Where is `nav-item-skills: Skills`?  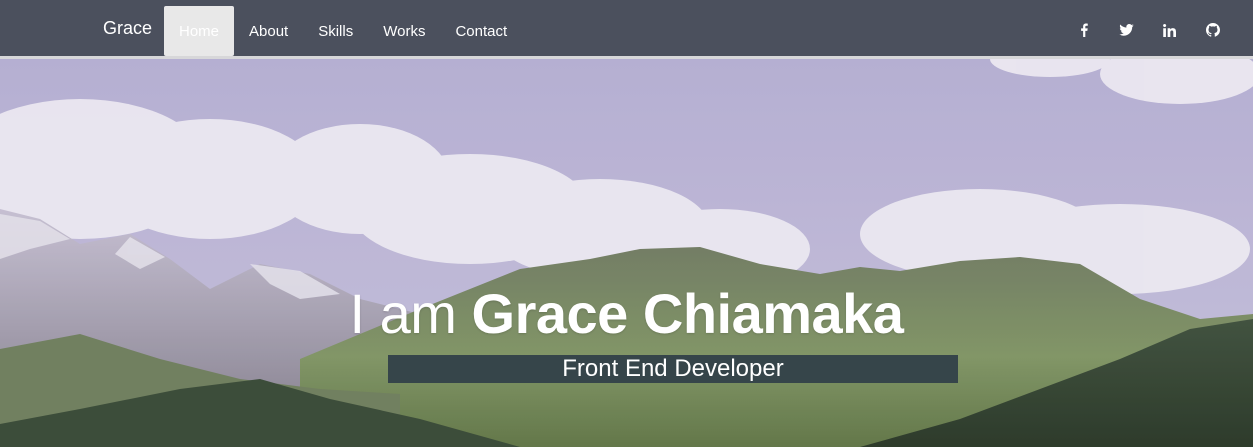 nav-item-skills: Skills is located at coordinates (335, 31).